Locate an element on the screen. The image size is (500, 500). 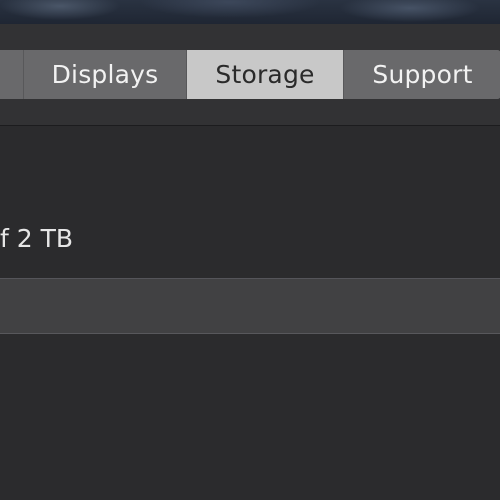
desktop-wallpaper is located at coordinates (250, 12).